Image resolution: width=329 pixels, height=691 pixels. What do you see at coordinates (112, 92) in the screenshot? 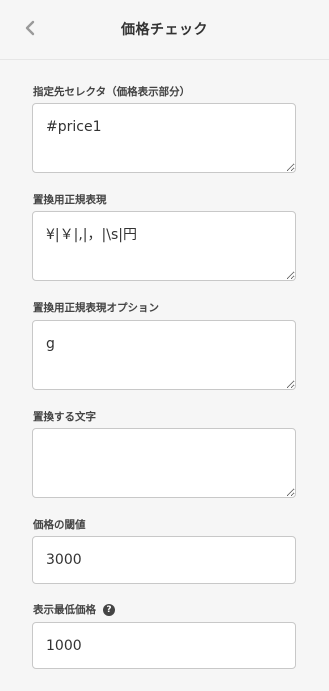
I see `selector-label: 指定先セレクタ（価格表示部分）` at bounding box center [112, 92].